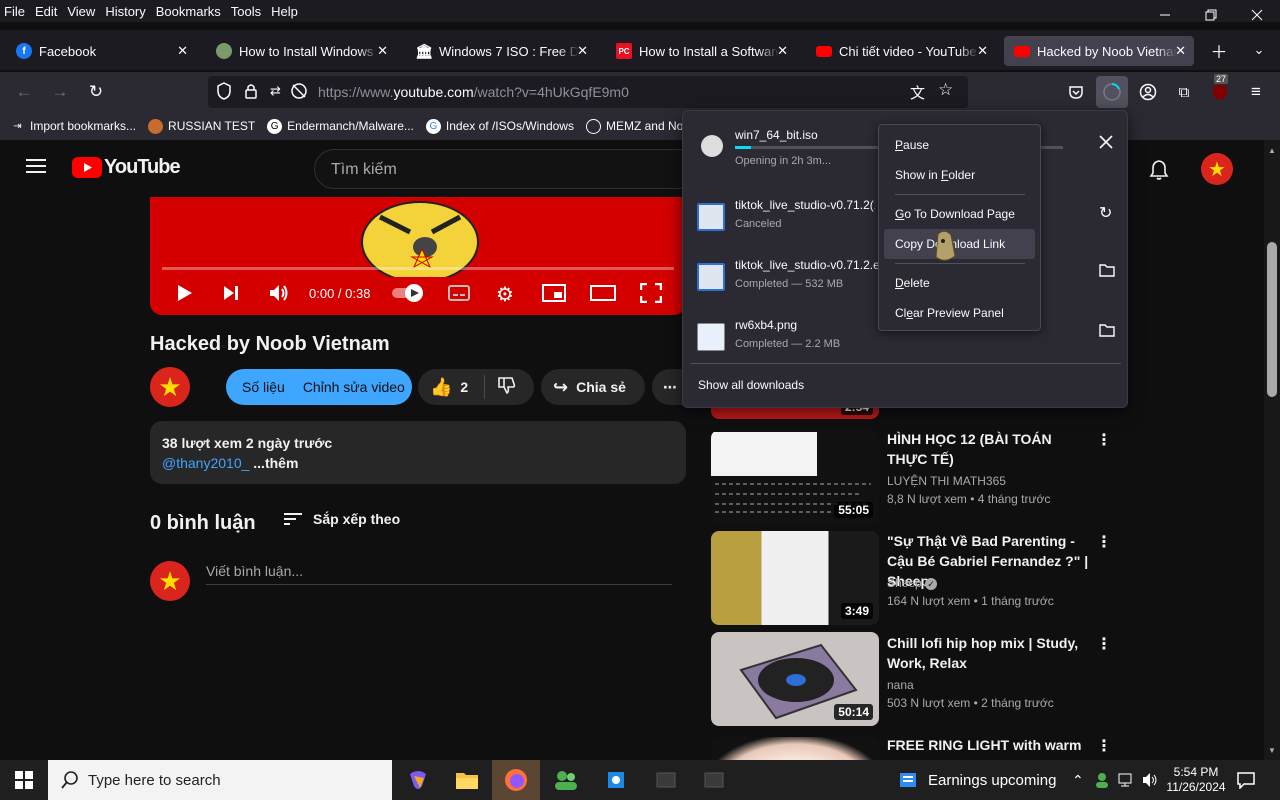  I want to click on tray-person, so click(1102, 780).